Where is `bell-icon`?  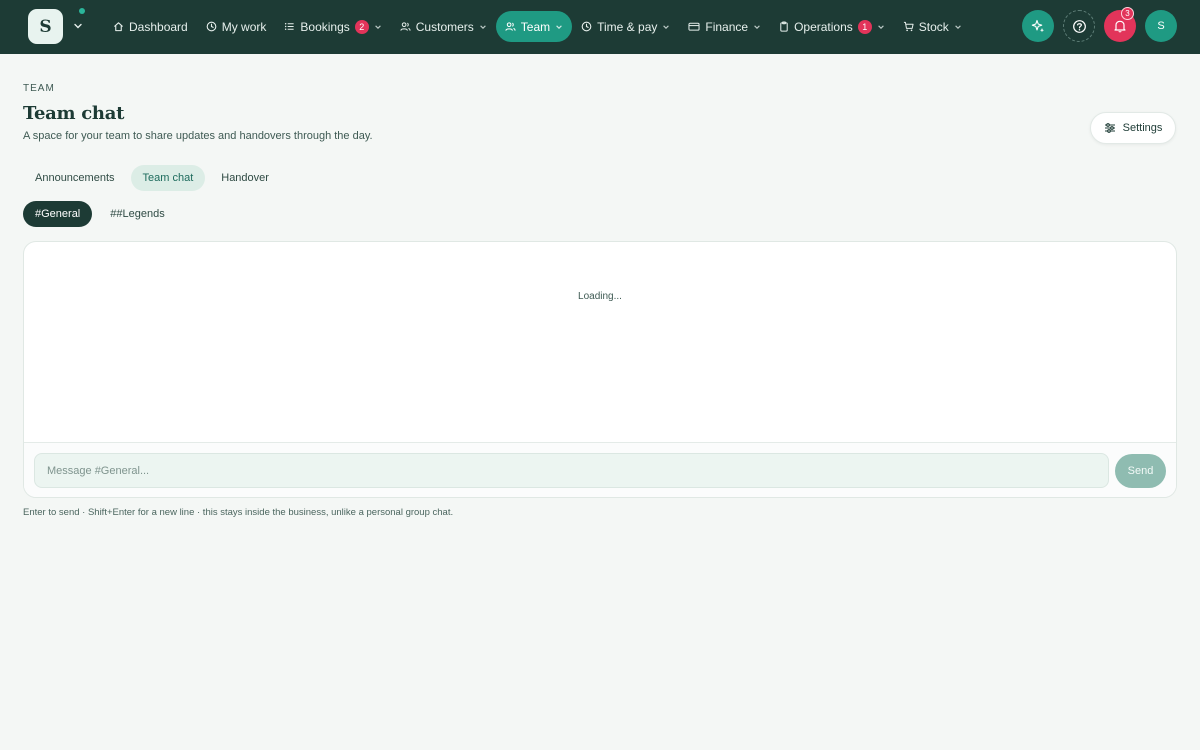
bell-icon is located at coordinates (1120, 26).